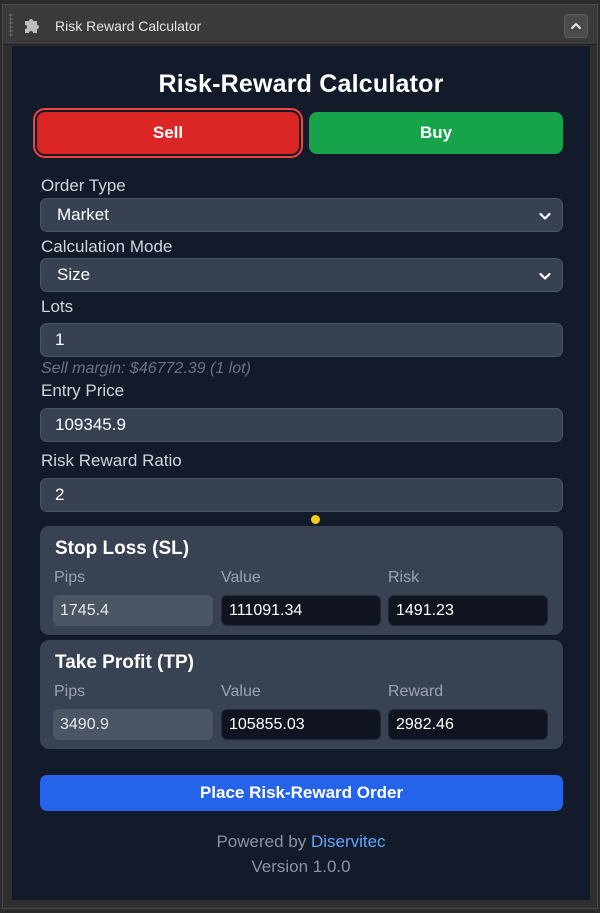 The image size is (600, 913). I want to click on entry-price-input: 109345.9, so click(301, 425).